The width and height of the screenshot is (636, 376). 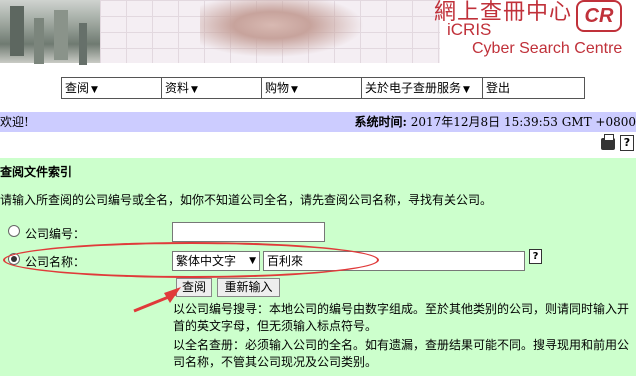 I want to click on welcome-bar: 欢迎! 系统时间: 2017年12月8日 15:39:53 GMT +0800, so click(x=318, y=122).